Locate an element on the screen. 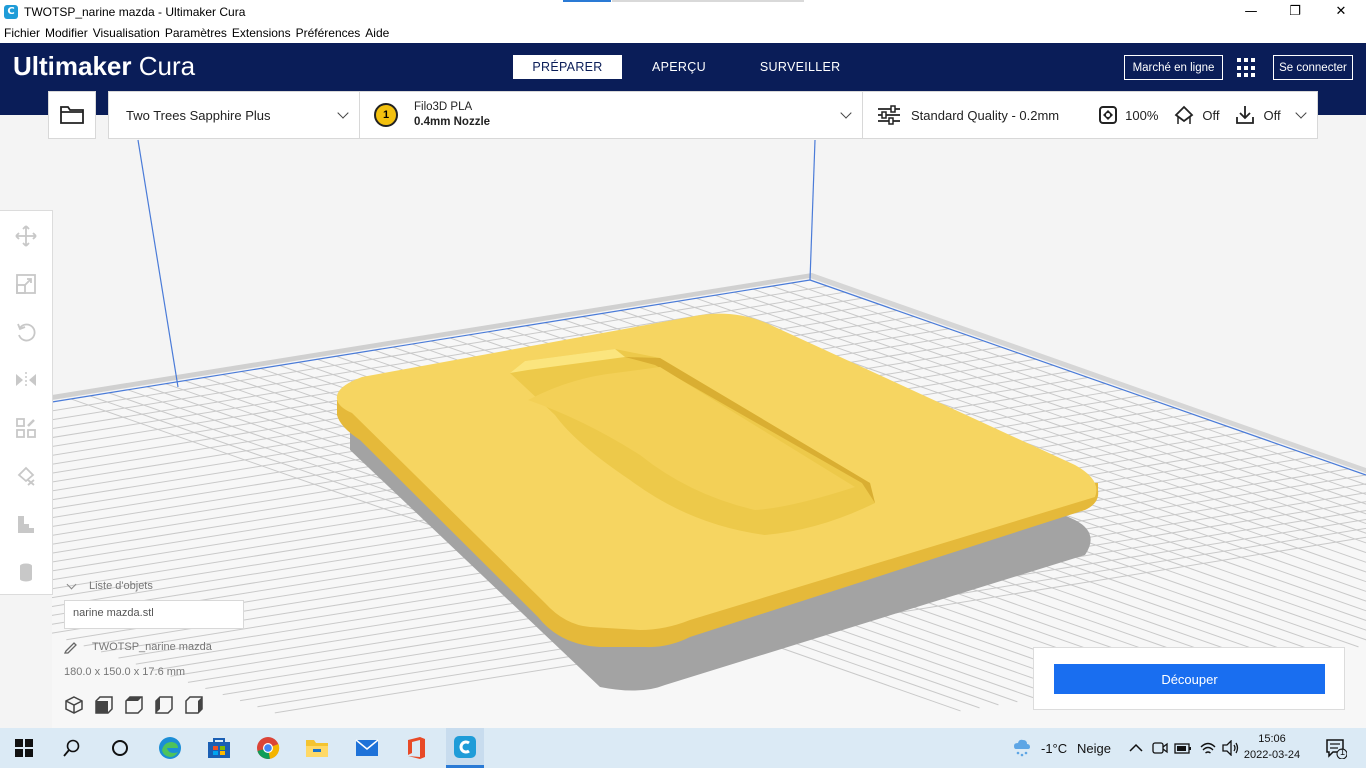 This screenshot has height=768, width=1366. chrome-icon is located at coordinates (268, 748).